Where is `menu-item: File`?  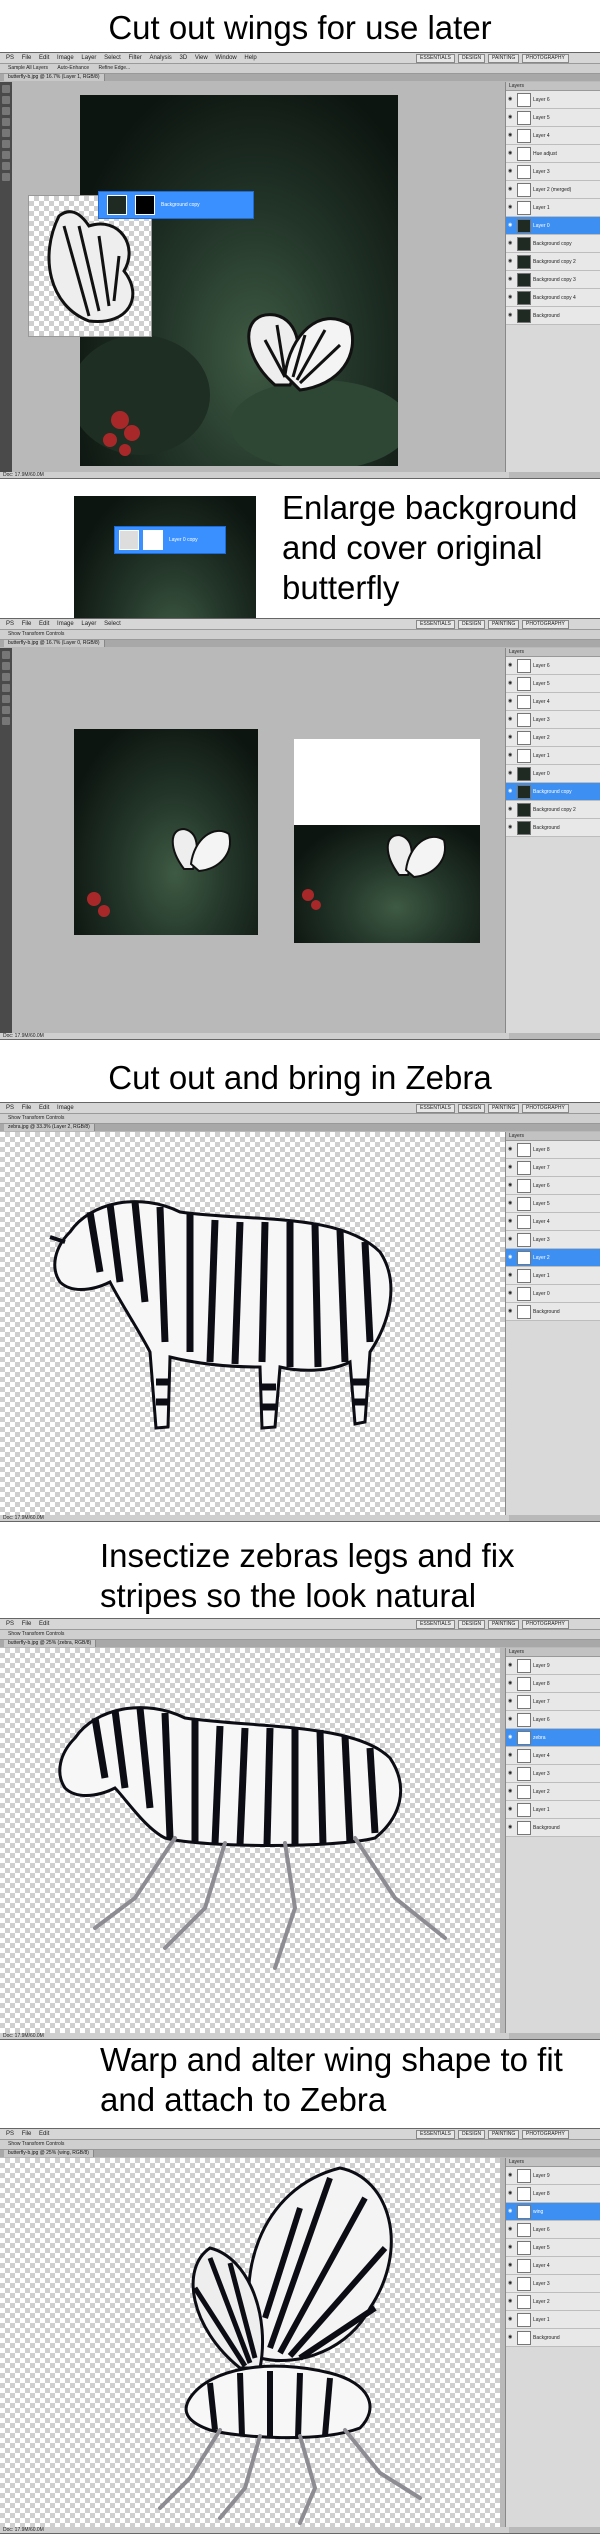
menu-item: File is located at coordinates (27, 58).